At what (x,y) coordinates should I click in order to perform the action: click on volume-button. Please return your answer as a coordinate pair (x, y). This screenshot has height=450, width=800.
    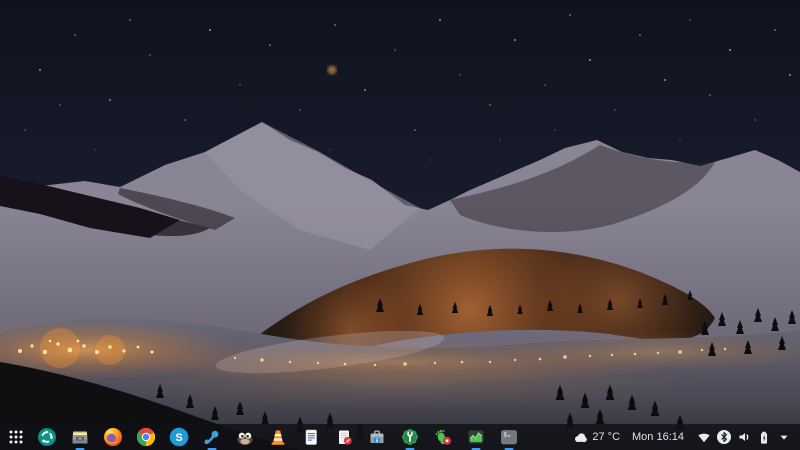
    Looking at the image, I should click on (744, 437).